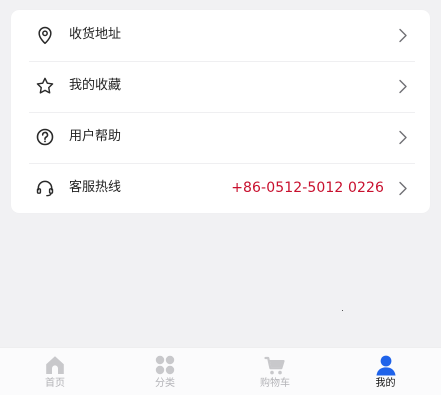  What do you see at coordinates (45, 137) in the screenshot?
I see `help-circle-icon` at bounding box center [45, 137].